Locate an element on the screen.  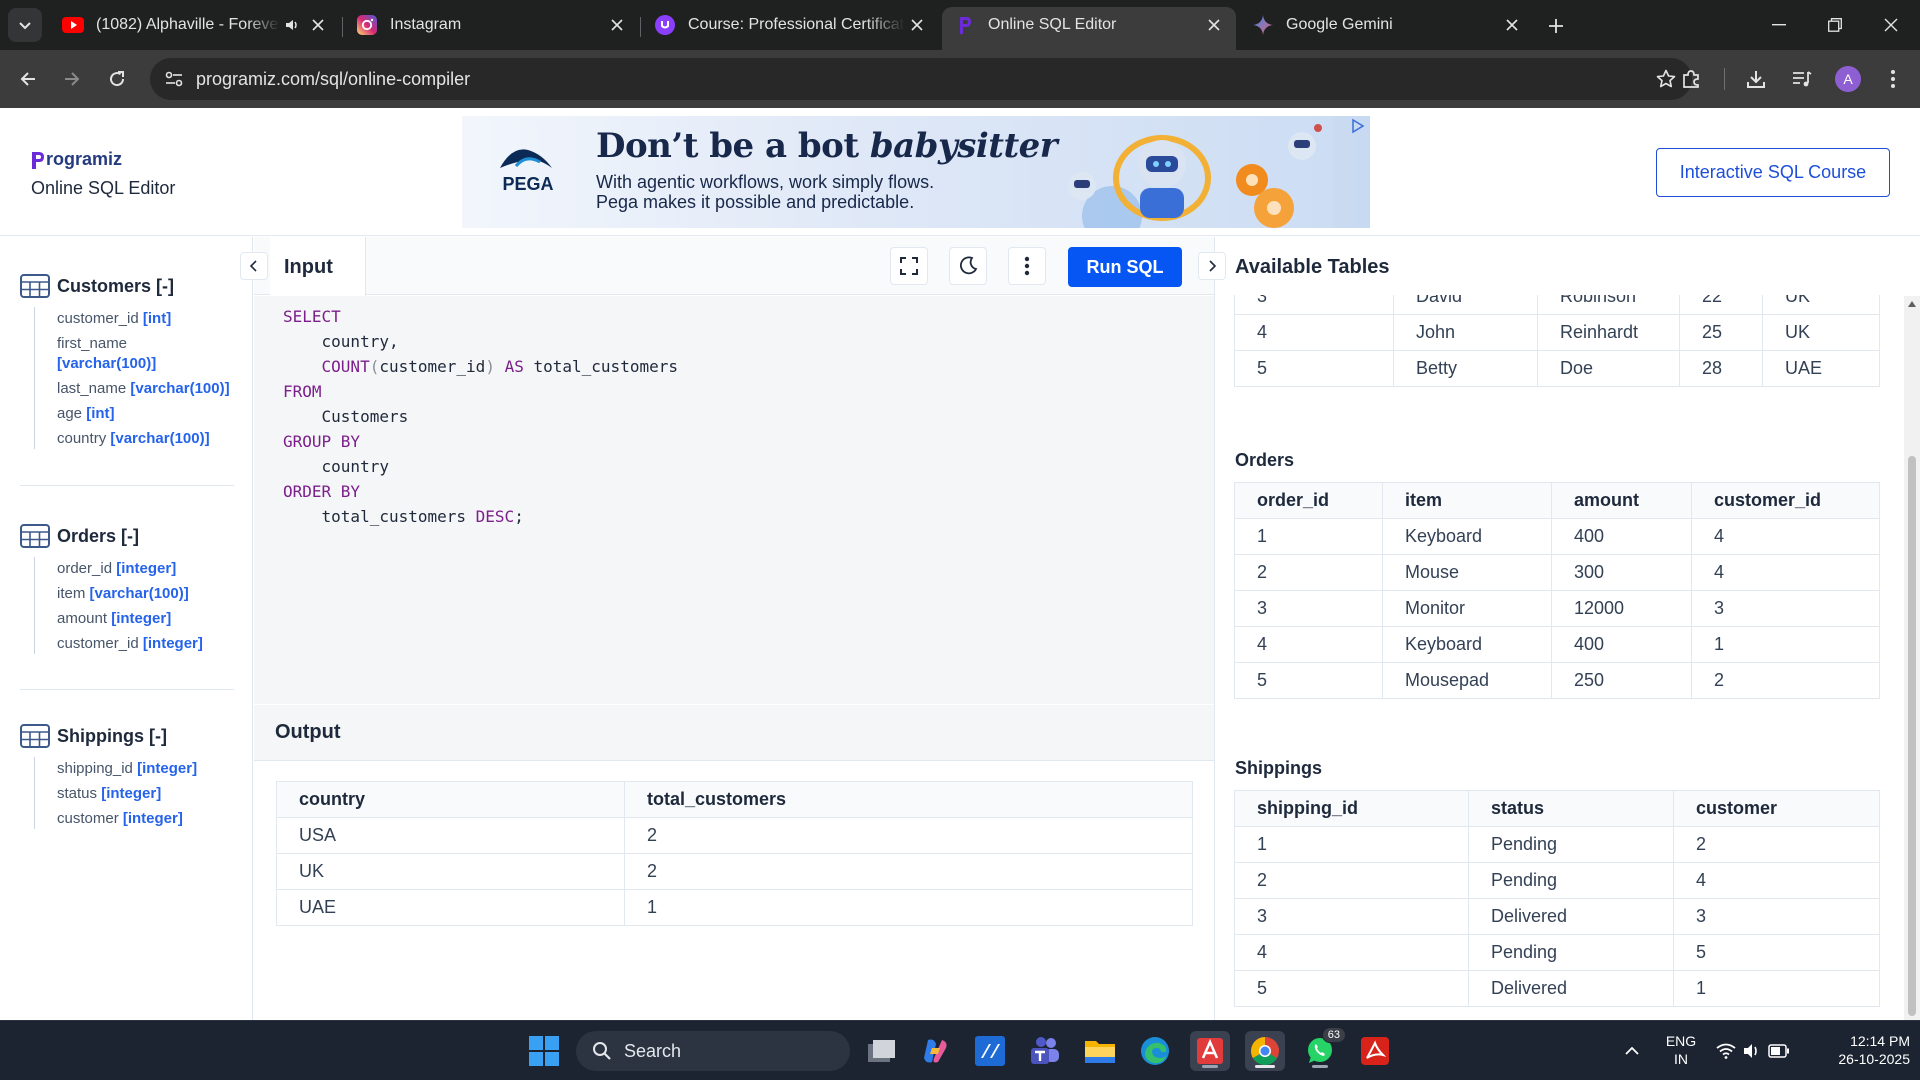
code-line: COUNT(customer_id) AS total_customers is located at coordinates (499, 366).